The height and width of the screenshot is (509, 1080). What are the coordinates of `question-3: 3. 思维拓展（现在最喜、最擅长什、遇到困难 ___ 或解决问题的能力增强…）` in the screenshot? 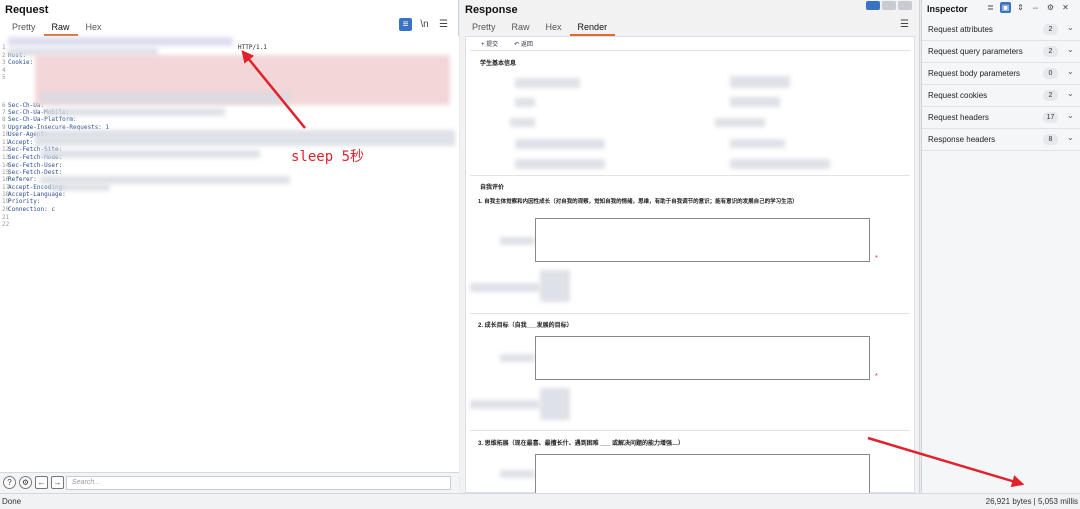 It's located at (581, 444).